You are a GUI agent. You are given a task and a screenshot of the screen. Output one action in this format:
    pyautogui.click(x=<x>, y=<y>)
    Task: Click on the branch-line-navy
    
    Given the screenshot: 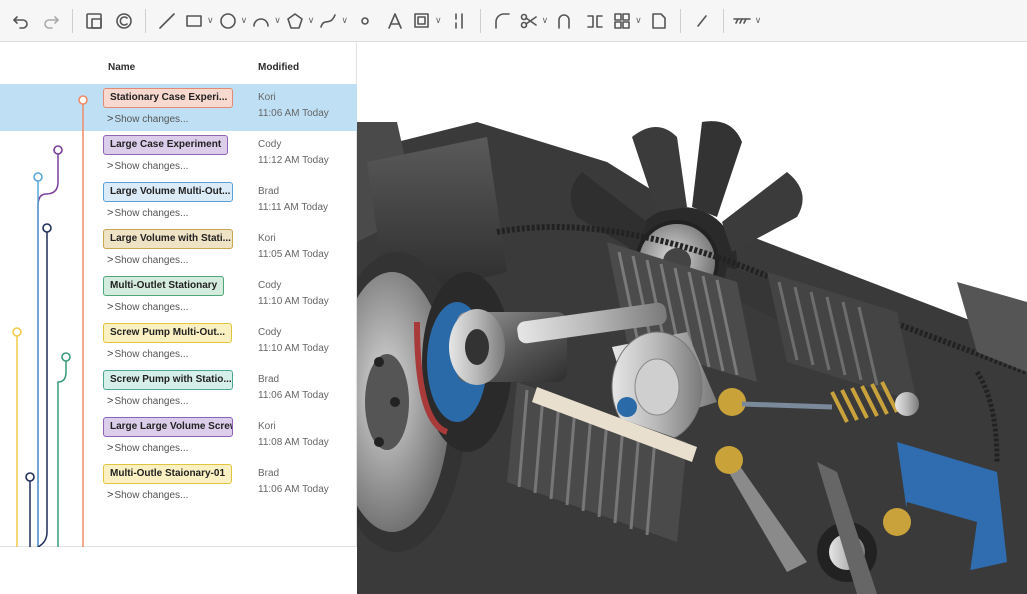 What is the action you would take?
    pyautogui.click(x=42, y=387)
    